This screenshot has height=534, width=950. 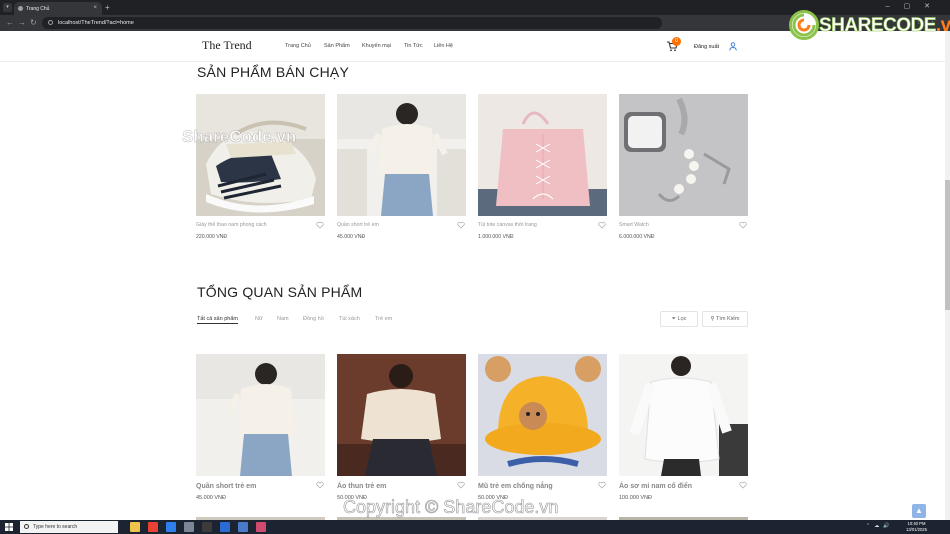 What do you see at coordinates (22, 23) in the screenshot?
I see `forward-icon: →` at bounding box center [22, 23].